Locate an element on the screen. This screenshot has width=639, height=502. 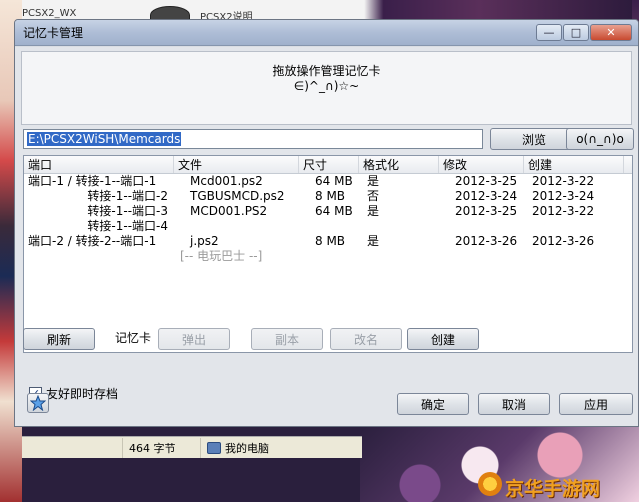
ok-button: 确定 is located at coordinates (433, 404).